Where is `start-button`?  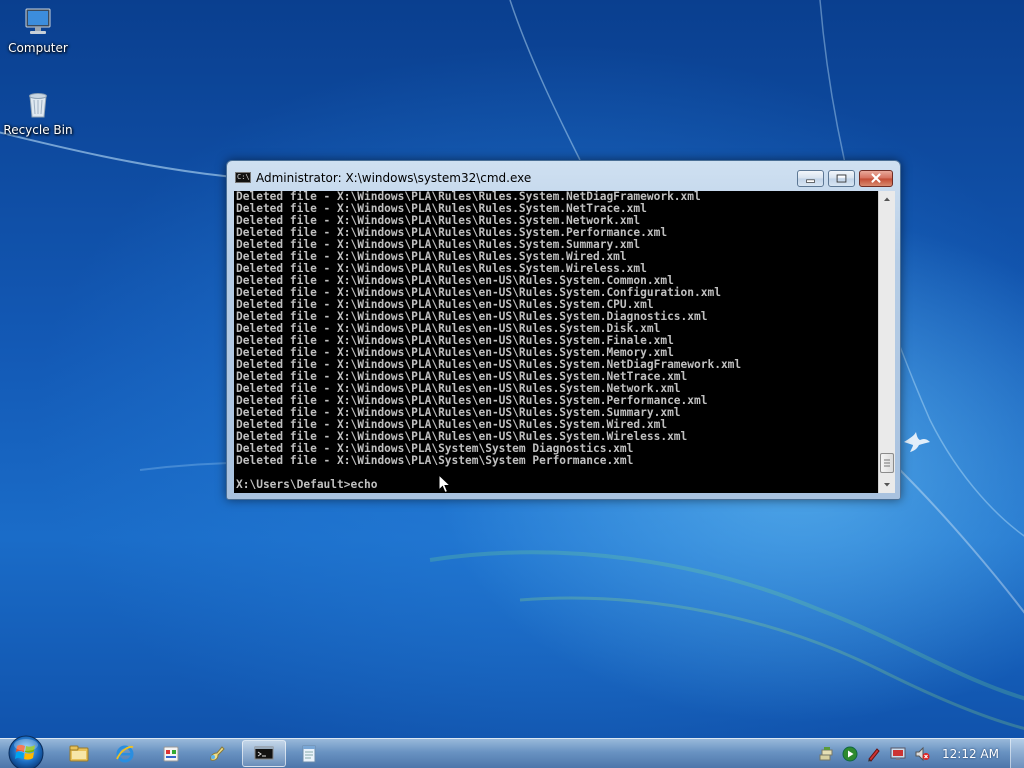
start-button is located at coordinates (26, 750).